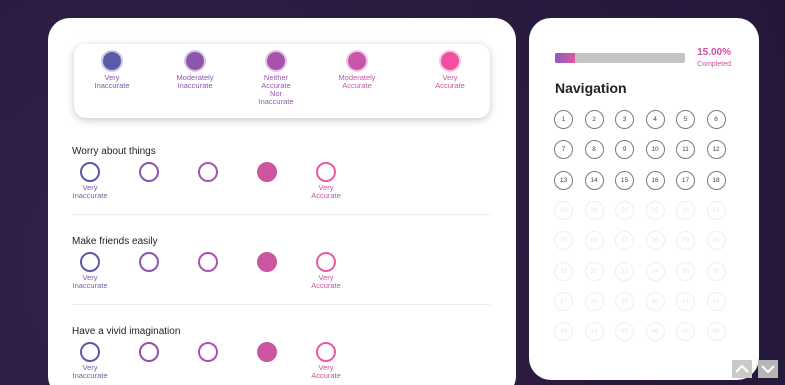 The image size is (785, 385). I want to click on progress-bar, so click(620, 58).